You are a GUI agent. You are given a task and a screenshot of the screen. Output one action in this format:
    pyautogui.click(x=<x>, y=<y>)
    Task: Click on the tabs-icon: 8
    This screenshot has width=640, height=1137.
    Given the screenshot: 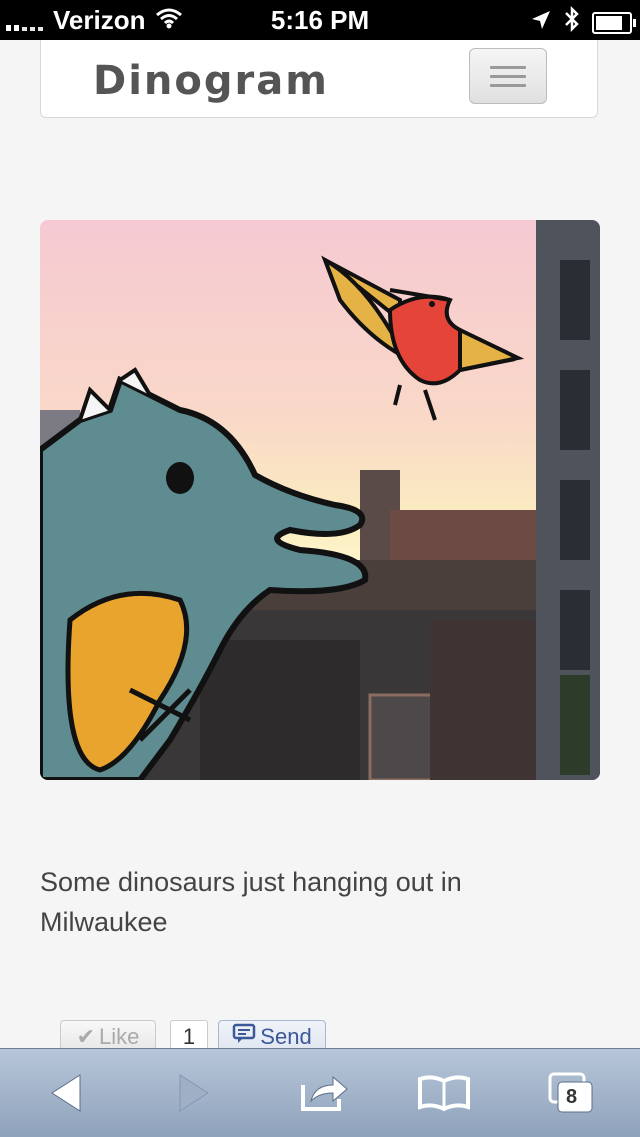 What is the action you would take?
    pyautogui.click(x=572, y=1093)
    